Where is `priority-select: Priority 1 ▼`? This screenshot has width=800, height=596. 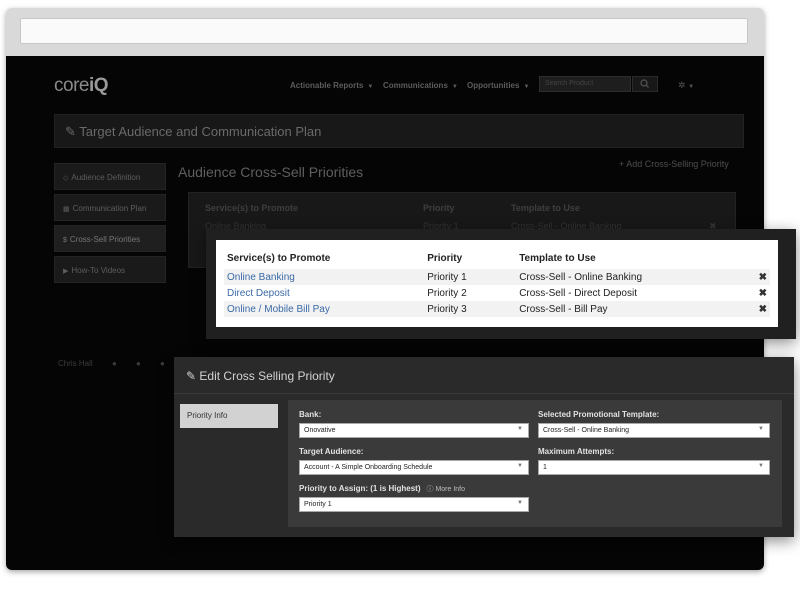
priority-select: Priority 1 ▼ is located at coordinates (414, 504).